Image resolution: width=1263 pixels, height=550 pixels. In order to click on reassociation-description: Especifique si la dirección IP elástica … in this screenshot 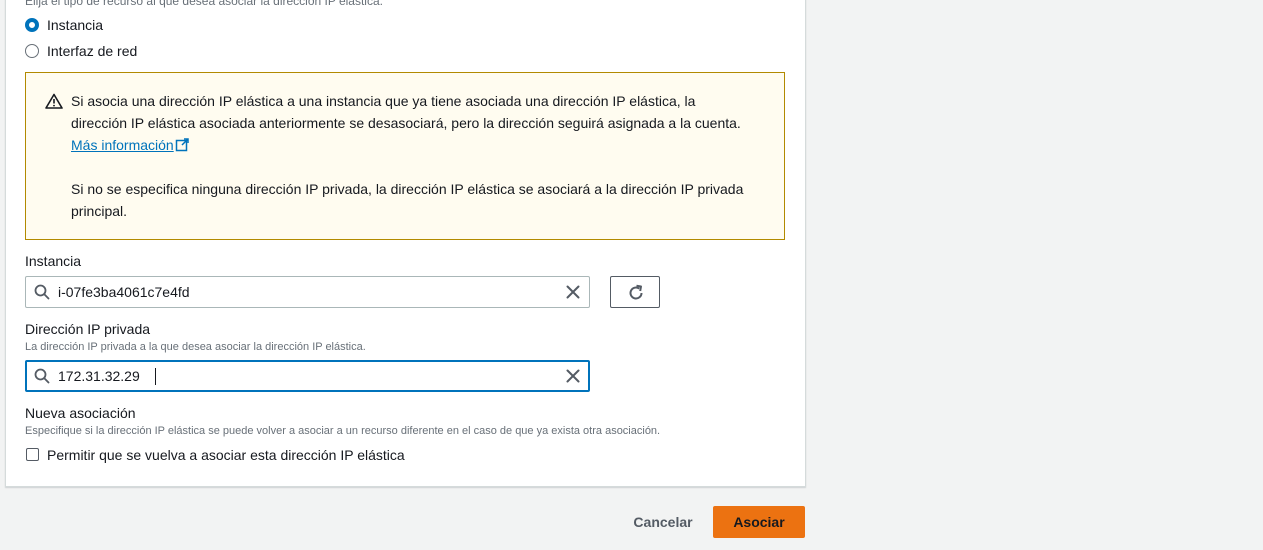, I will do `click(343, 431)`.